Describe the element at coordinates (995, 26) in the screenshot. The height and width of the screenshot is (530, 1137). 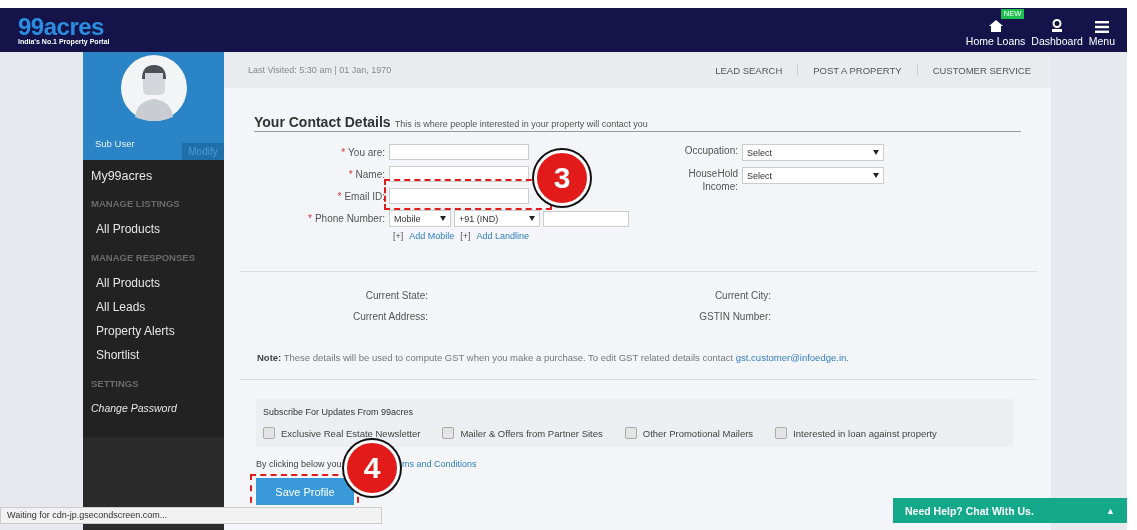
I see `house-icon` at that location.